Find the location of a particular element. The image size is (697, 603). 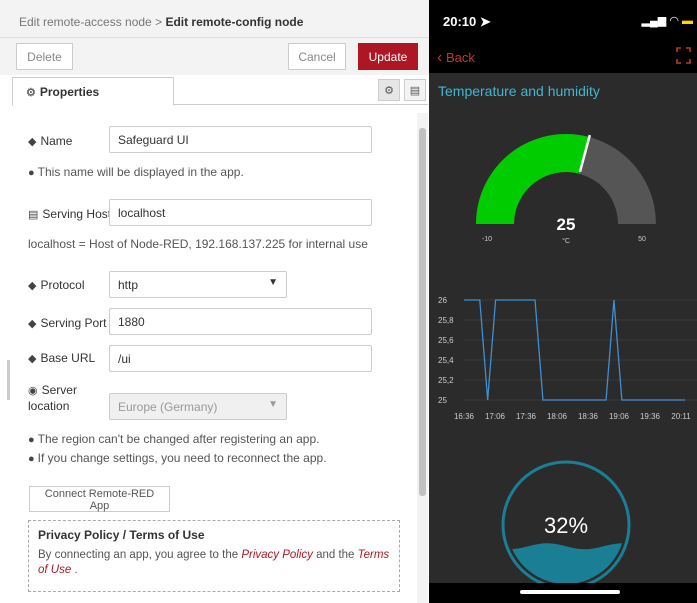

chart-x-ticks: 16:36 17:06 17:36 18:06 18:36 19:06 19:36 20:11 is located at coordinates (572, 416).